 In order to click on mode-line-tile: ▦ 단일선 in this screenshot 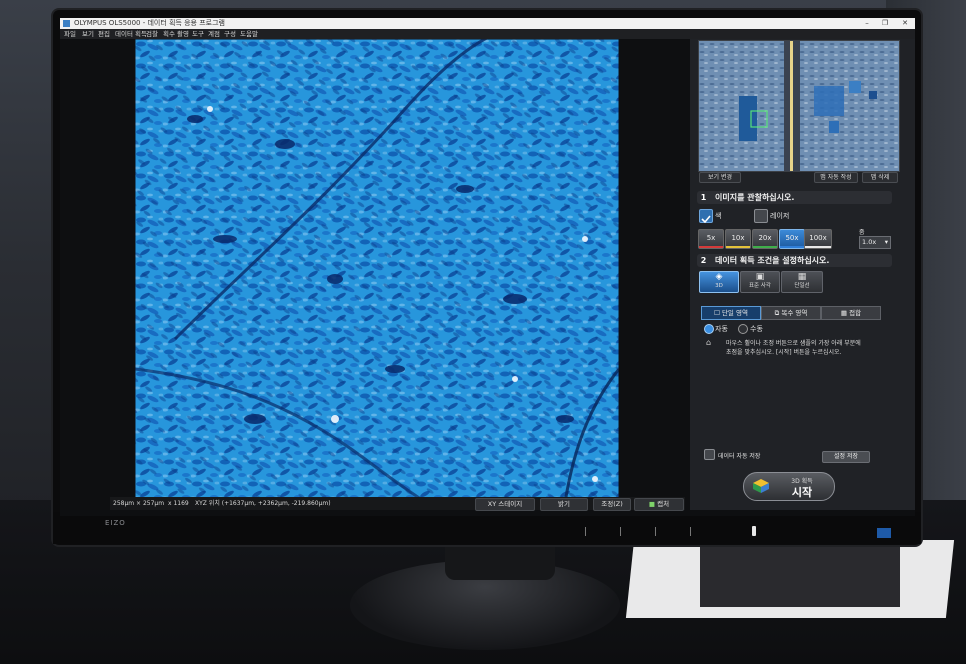, I will do `click(802, 282)`.